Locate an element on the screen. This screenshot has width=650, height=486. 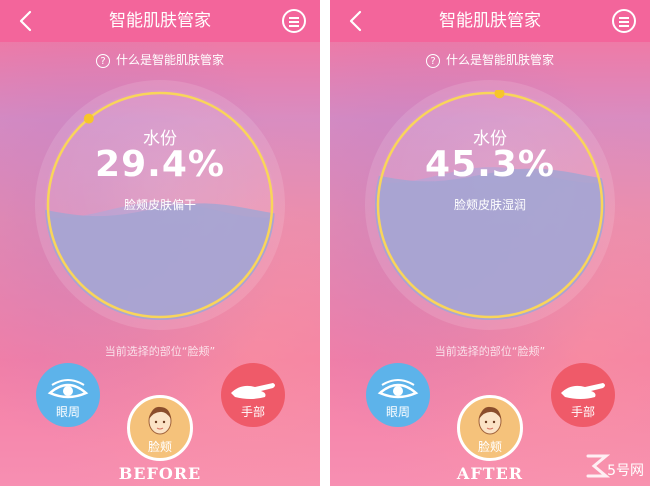
metric-status: 脸颊皮肤湿润 is located at coordinates (489, 205).